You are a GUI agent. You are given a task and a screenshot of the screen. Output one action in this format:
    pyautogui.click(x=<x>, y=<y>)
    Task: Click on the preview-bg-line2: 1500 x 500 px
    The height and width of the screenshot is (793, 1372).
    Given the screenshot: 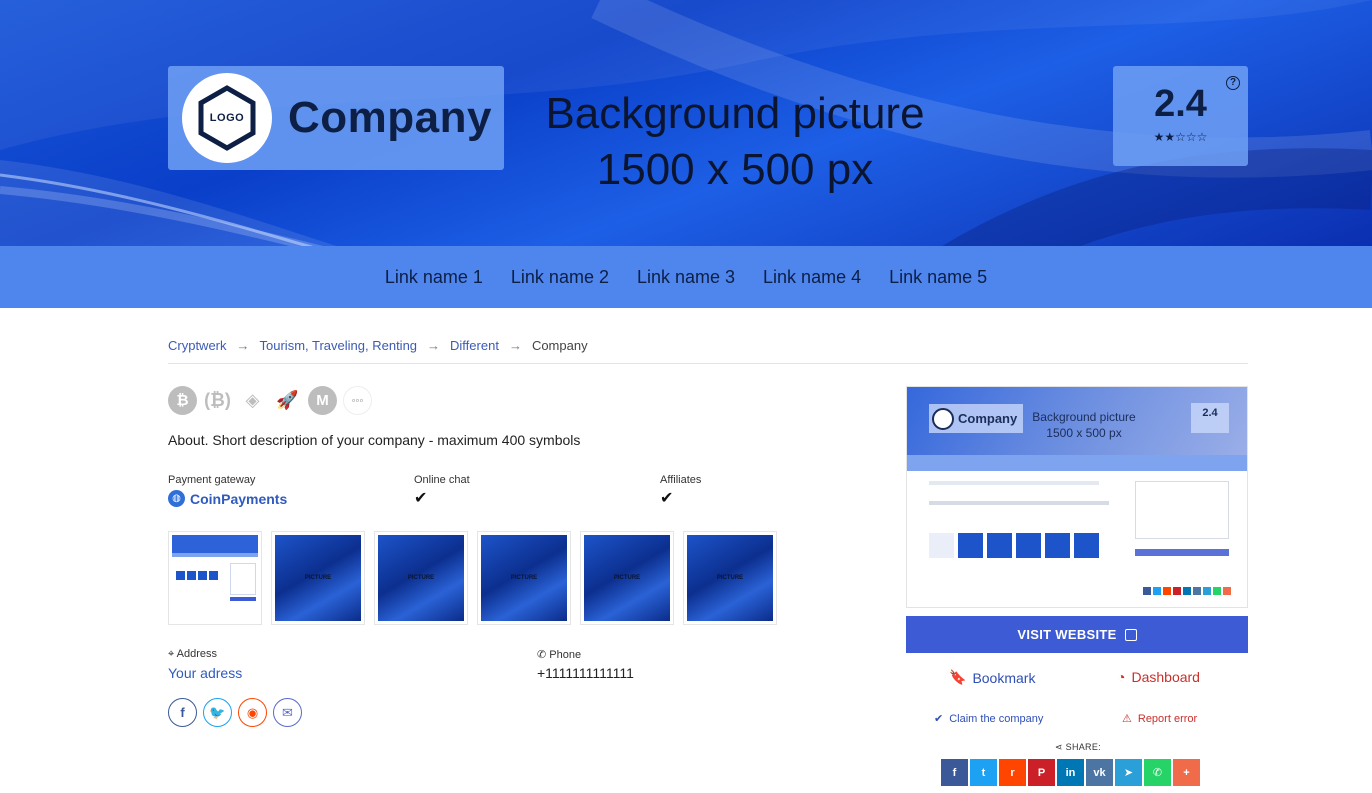 What is the action you would take?
    pyautogui.click(x=1084, y=433)
    